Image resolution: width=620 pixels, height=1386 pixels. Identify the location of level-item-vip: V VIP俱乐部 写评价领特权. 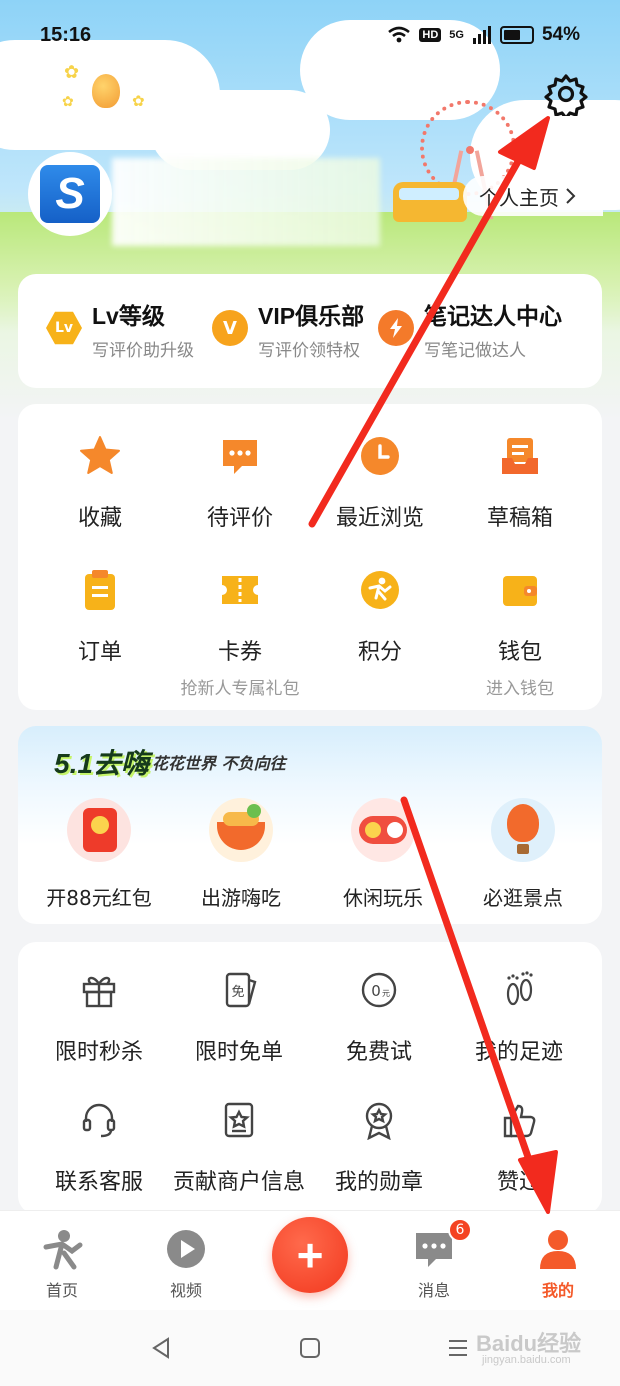
(288, 331).